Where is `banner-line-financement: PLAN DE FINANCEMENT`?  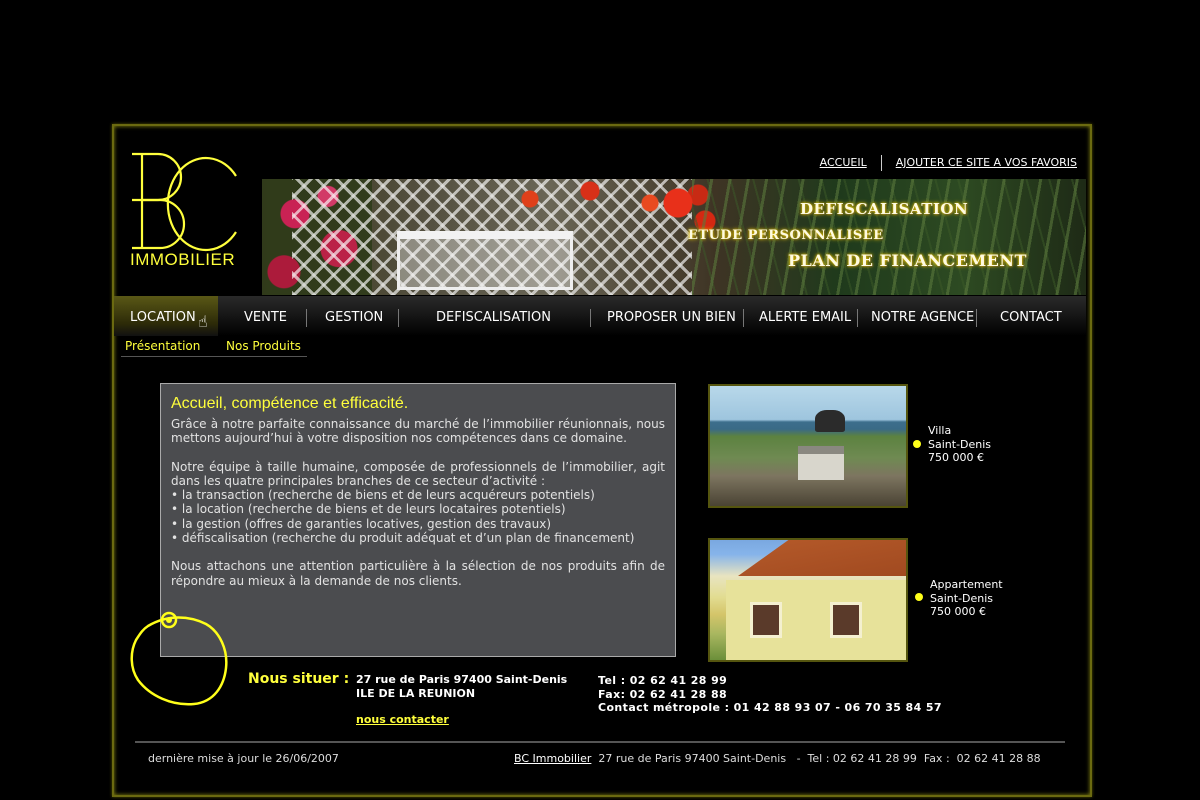 banner-line-financement: PLAN DE FINANCEMENT is located at coordinates (907, 260).